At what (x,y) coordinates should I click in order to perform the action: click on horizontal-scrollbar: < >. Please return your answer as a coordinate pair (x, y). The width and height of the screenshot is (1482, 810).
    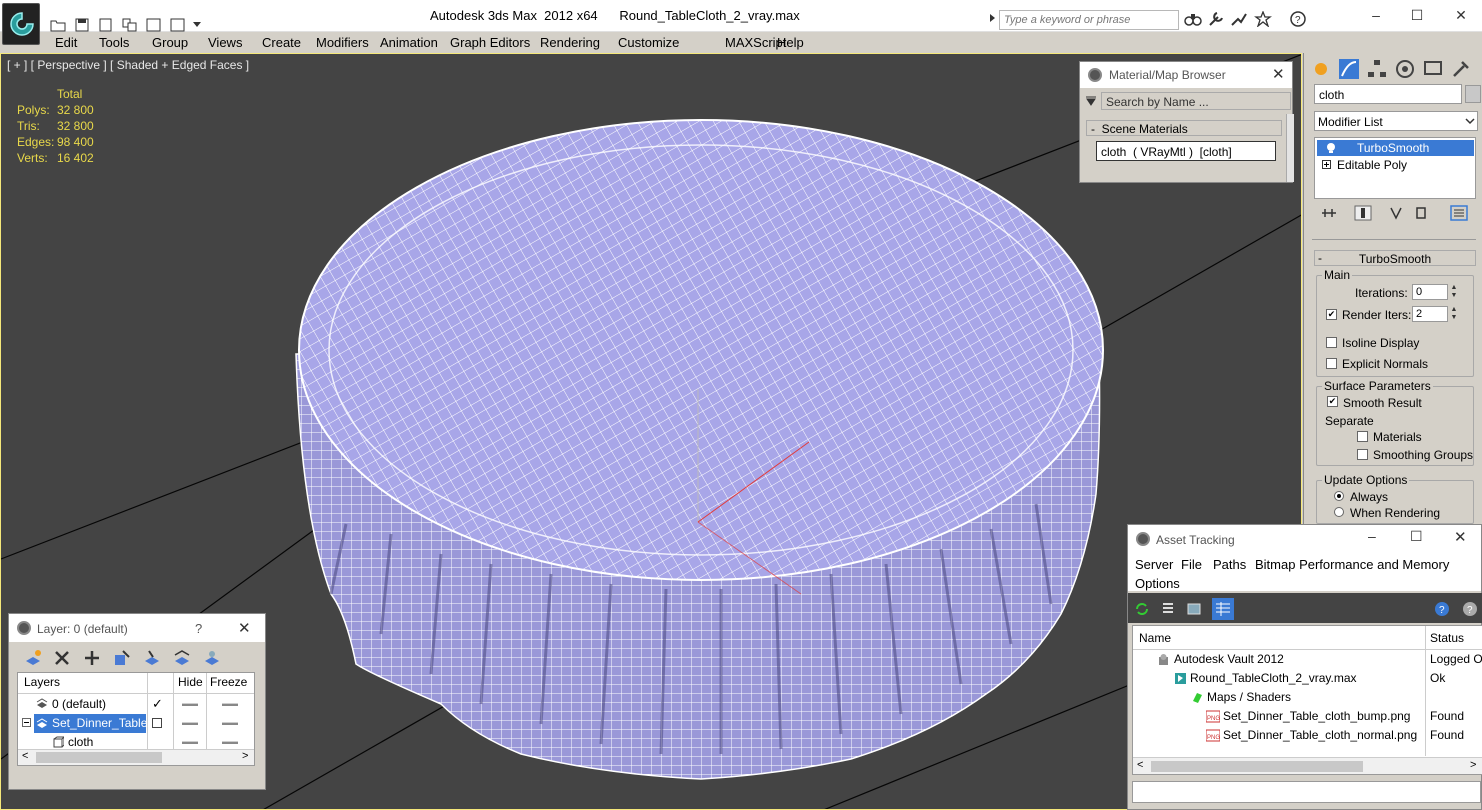
    Looking at the image, I should click on (136, 757).